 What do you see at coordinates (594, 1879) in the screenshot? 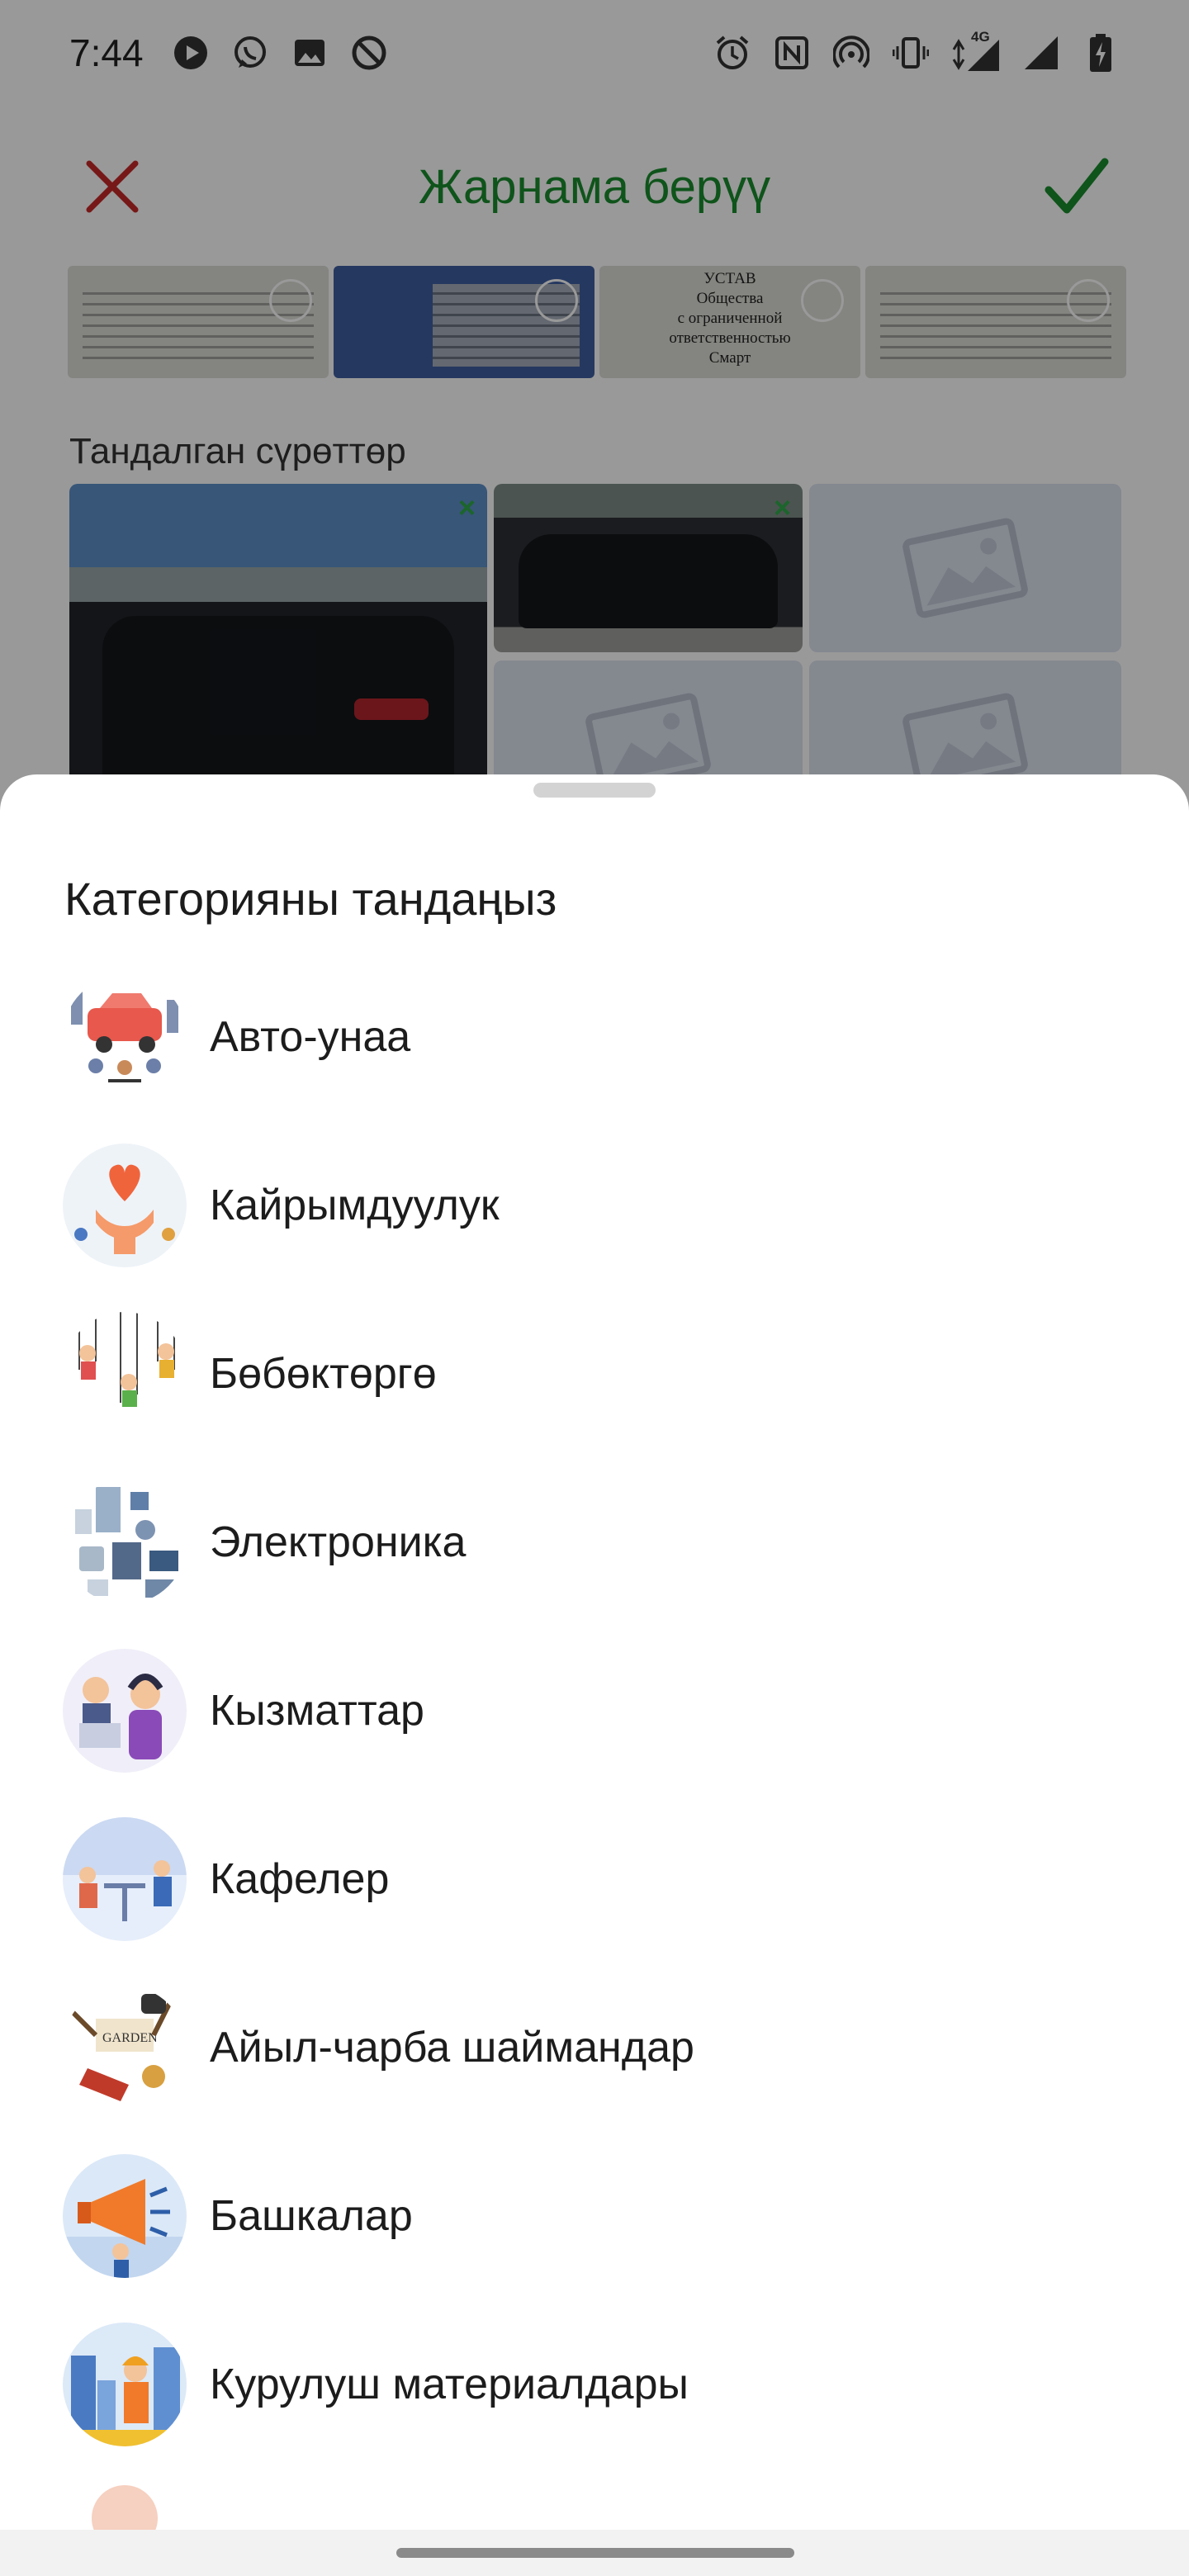
I see `category-item-cafes: Кафелер` at bounding box center [594, 1879].